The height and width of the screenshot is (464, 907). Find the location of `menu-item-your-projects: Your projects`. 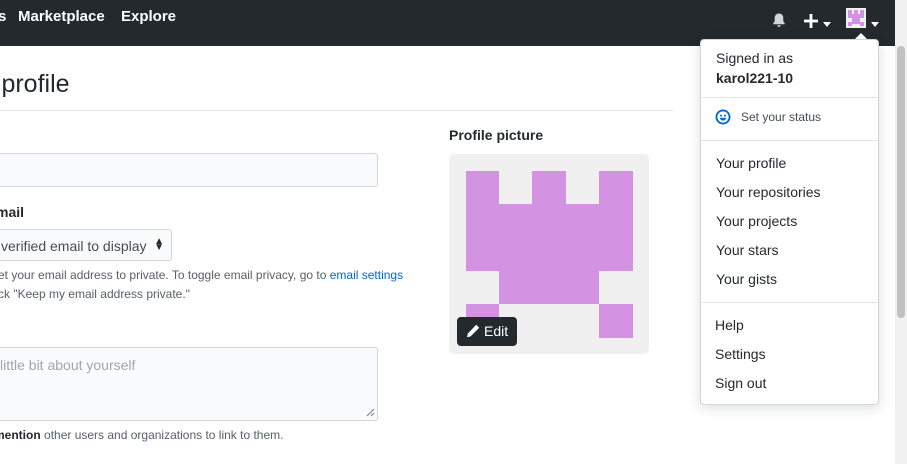

menu-item-your-projects: Your projects is located at coordinates (756, 221).